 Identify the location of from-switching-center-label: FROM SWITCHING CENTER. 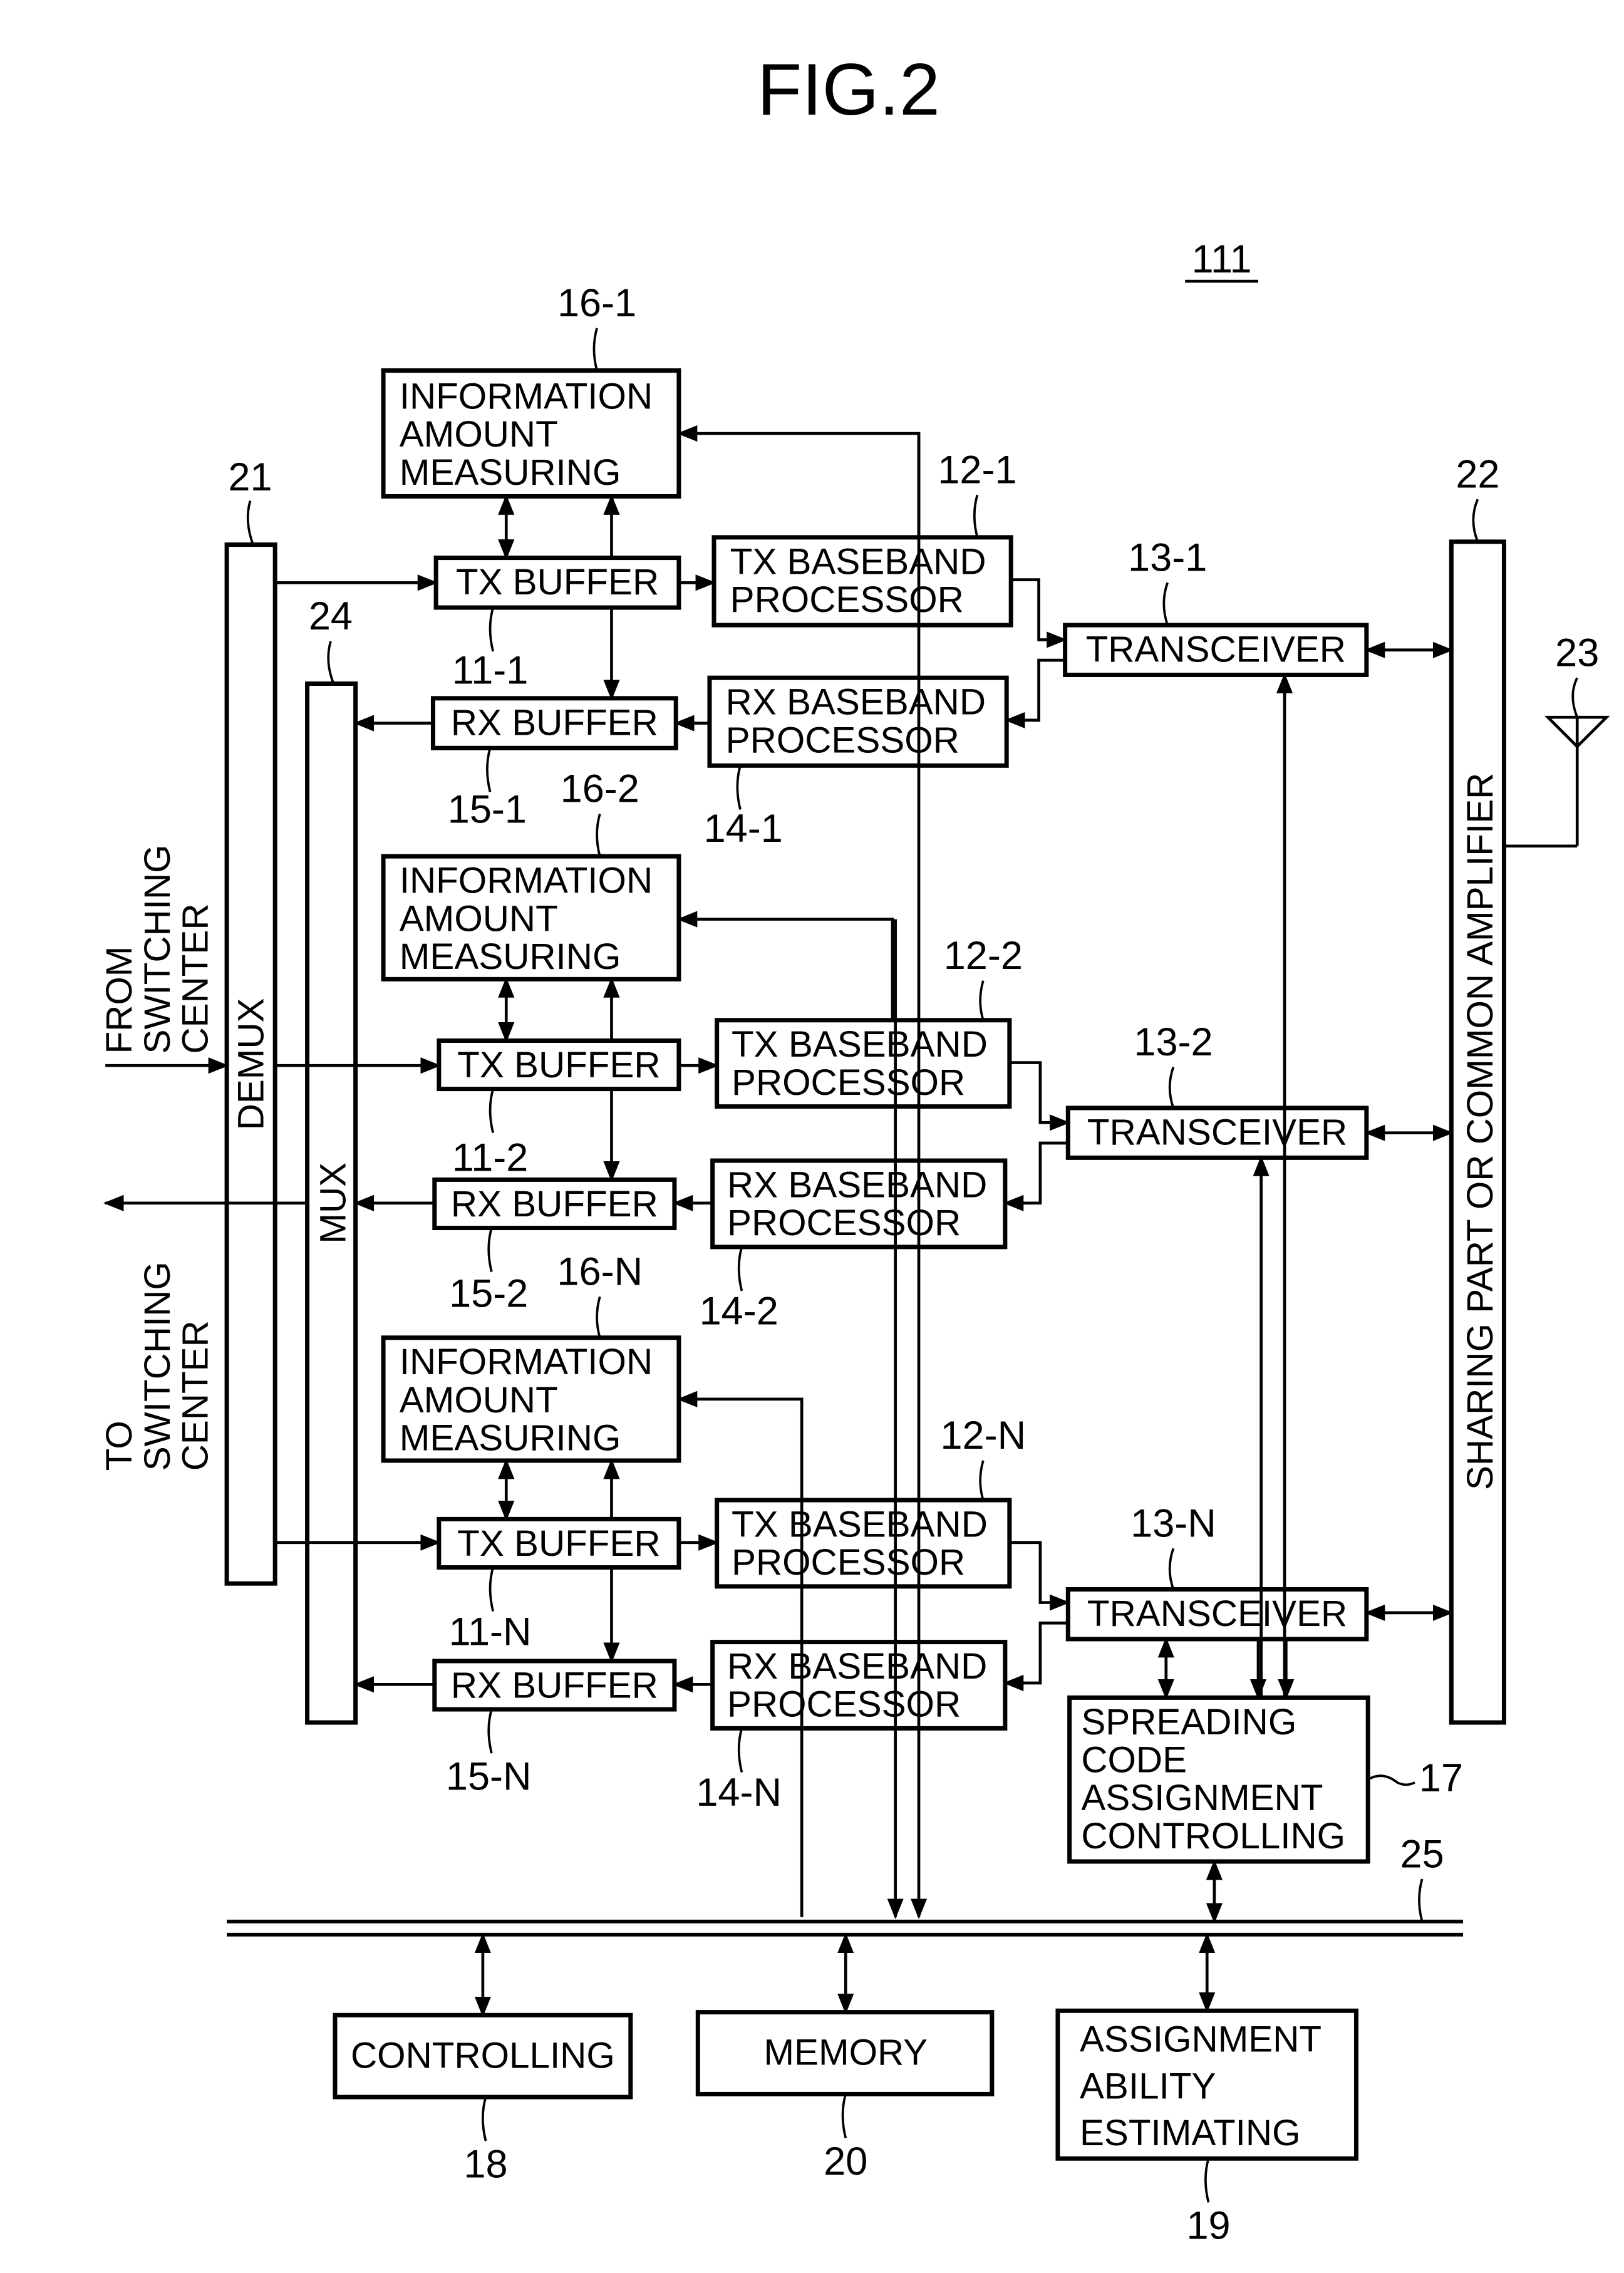
(157, 949).